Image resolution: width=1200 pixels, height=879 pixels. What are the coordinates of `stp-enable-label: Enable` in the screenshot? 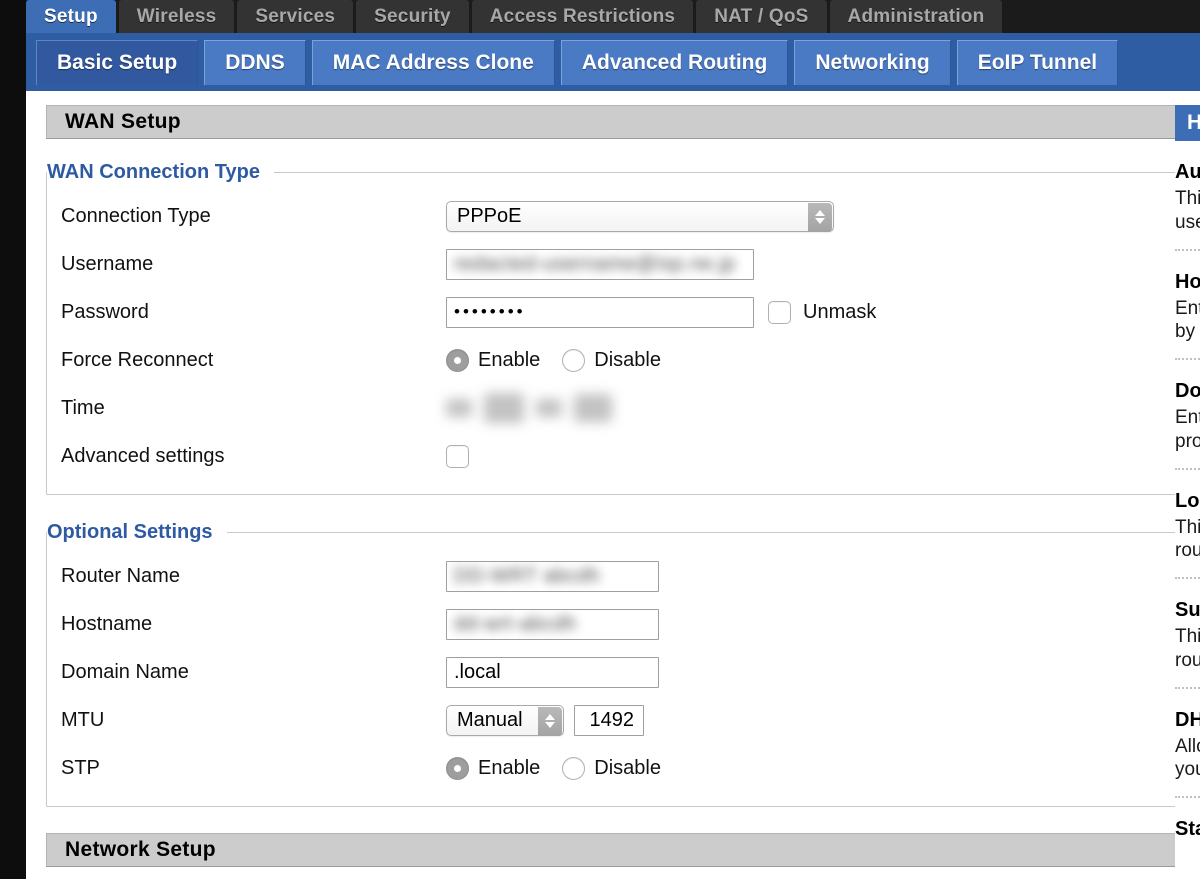 It's located at (509, 767).